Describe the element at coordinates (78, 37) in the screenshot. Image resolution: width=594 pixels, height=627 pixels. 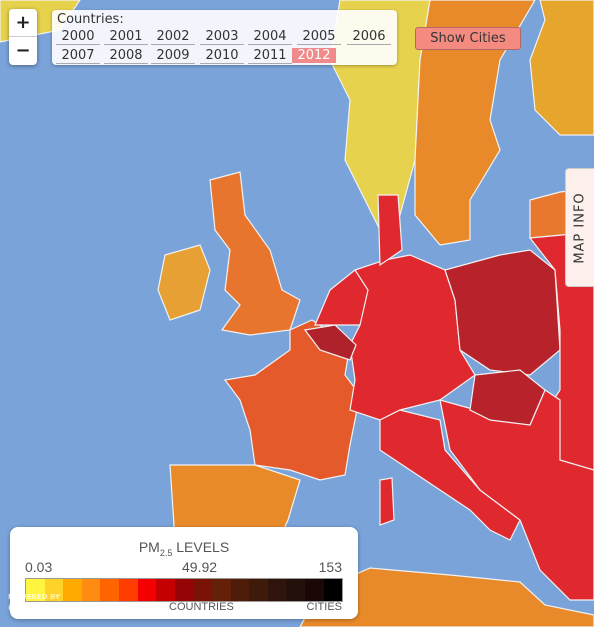
I see `year-2000: 2000` at that location.